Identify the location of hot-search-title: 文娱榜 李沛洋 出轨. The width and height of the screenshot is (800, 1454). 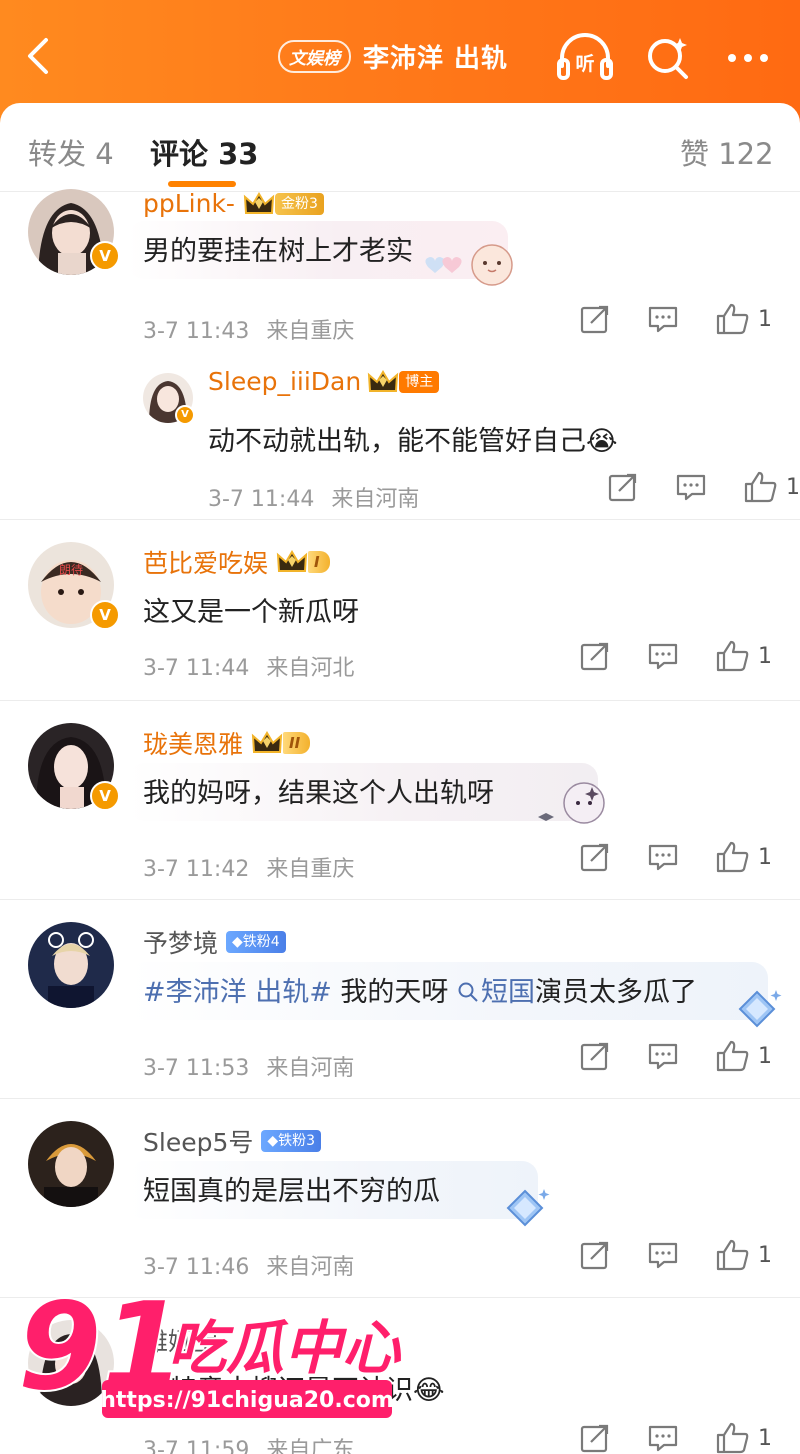
(393, 56).